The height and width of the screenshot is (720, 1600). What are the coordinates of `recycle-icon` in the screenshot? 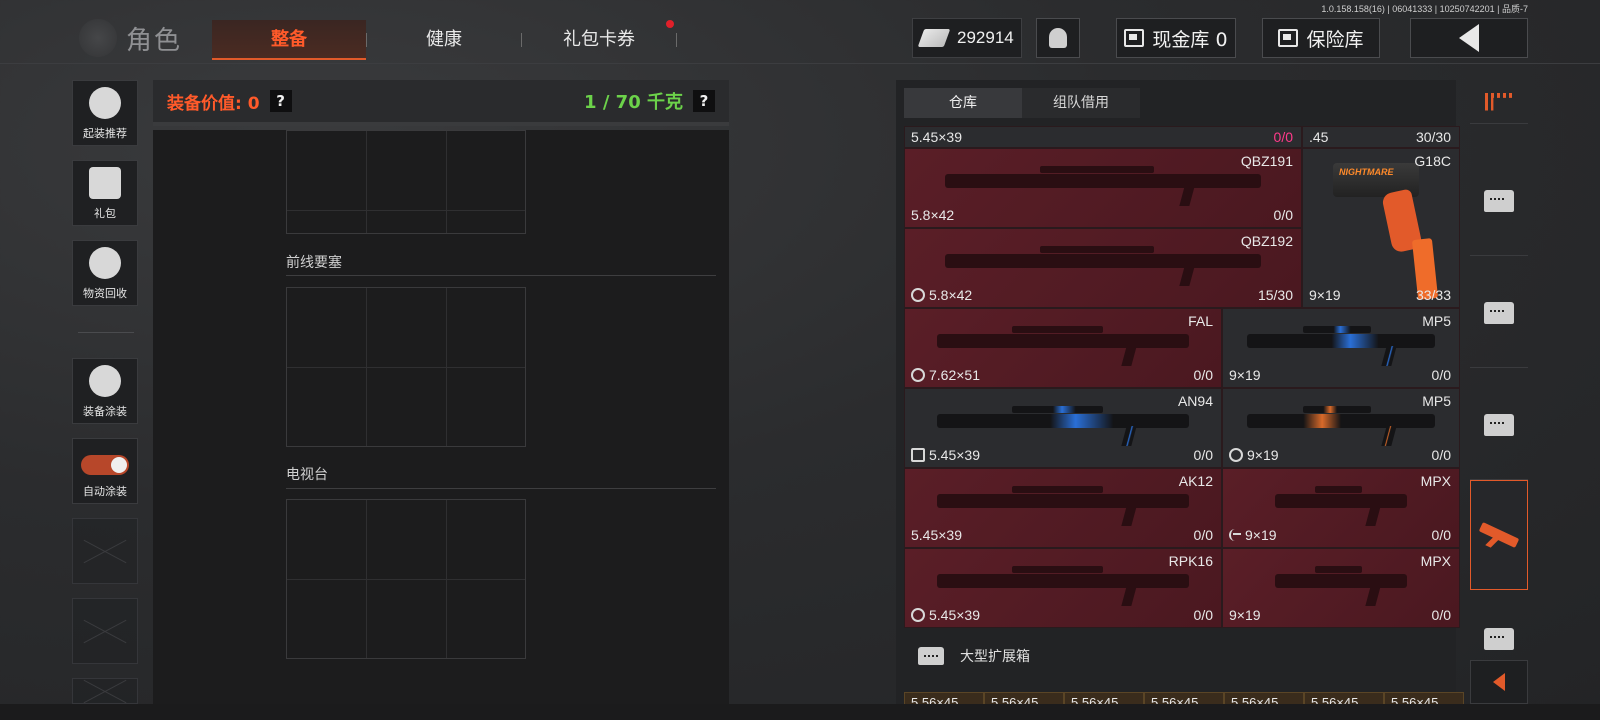 It's located at (105, 263).